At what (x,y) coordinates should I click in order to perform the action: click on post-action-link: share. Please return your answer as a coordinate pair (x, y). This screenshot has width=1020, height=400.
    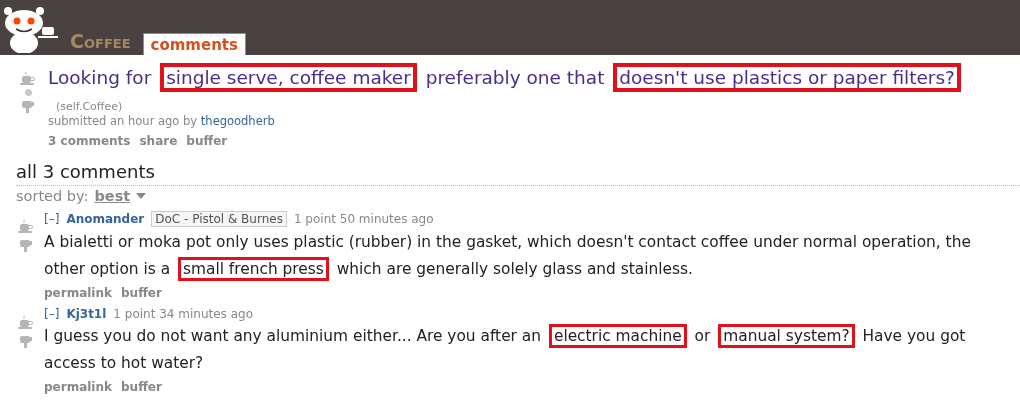
    Looking at the image, I should click on (158, 141).